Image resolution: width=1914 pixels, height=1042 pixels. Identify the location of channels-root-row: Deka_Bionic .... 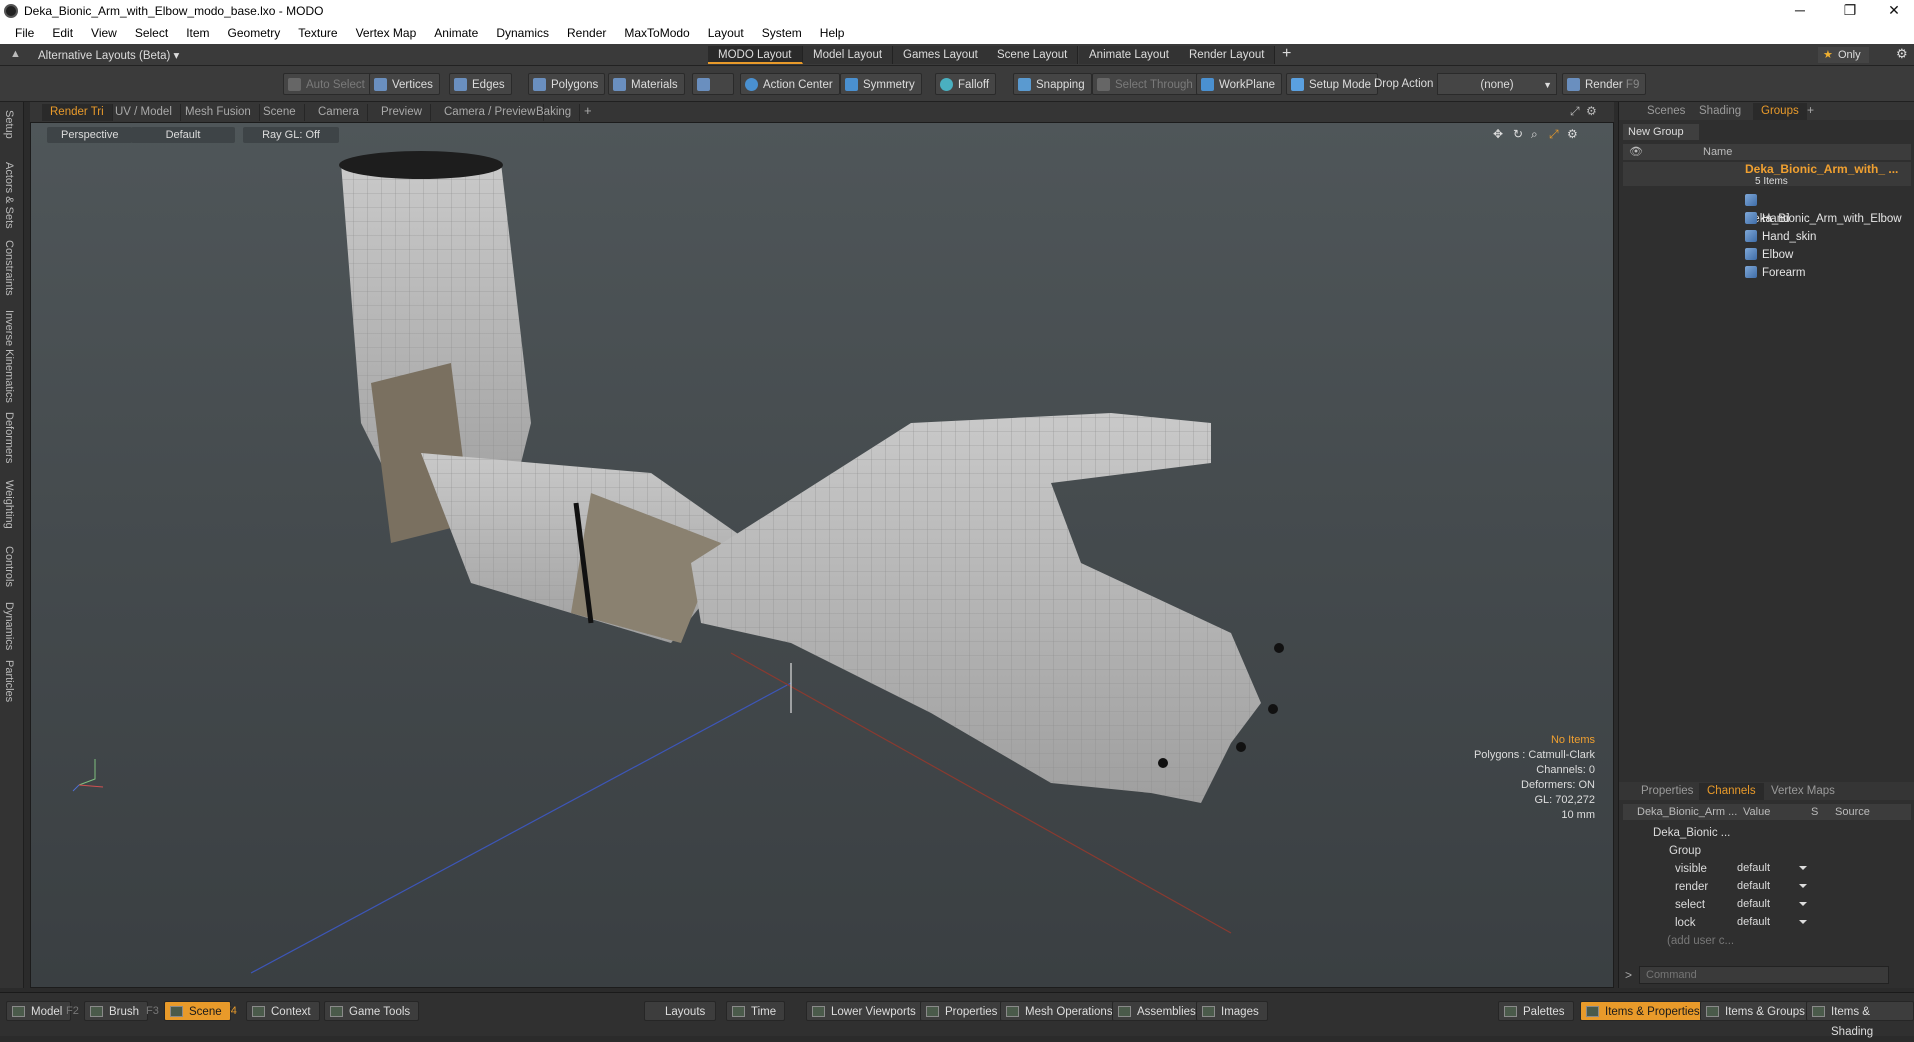
(1691, 833).